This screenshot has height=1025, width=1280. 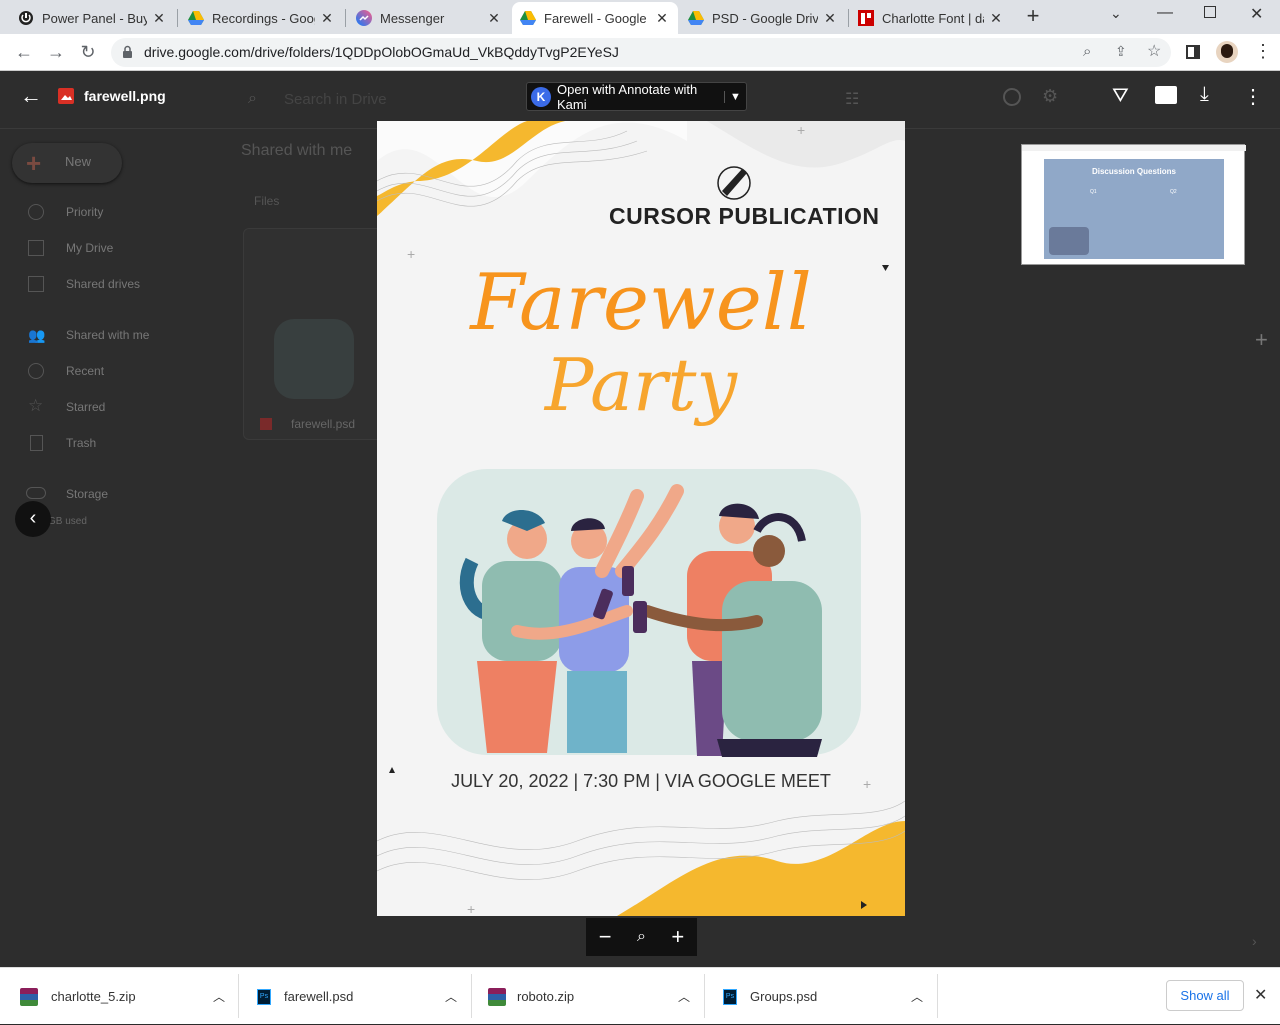 I want to click on side-panel-icon, so click(x=1193, y=52).